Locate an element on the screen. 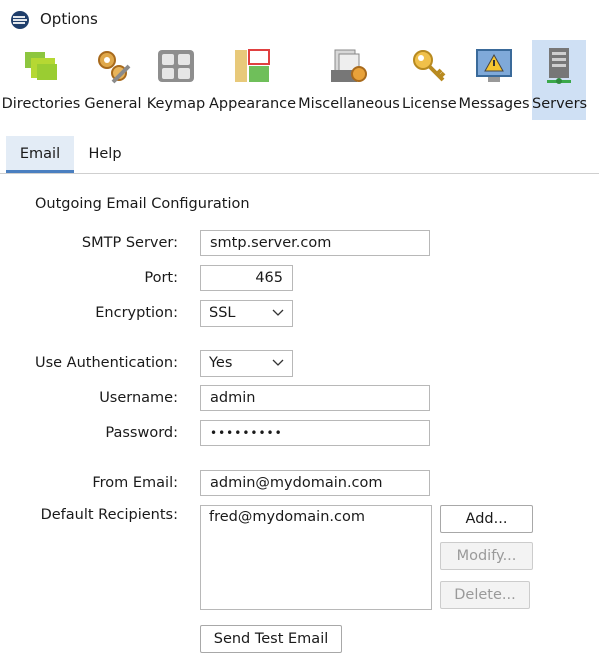 The image size is (599, 668). tab-email: Email is located at coordinates (40, 154).